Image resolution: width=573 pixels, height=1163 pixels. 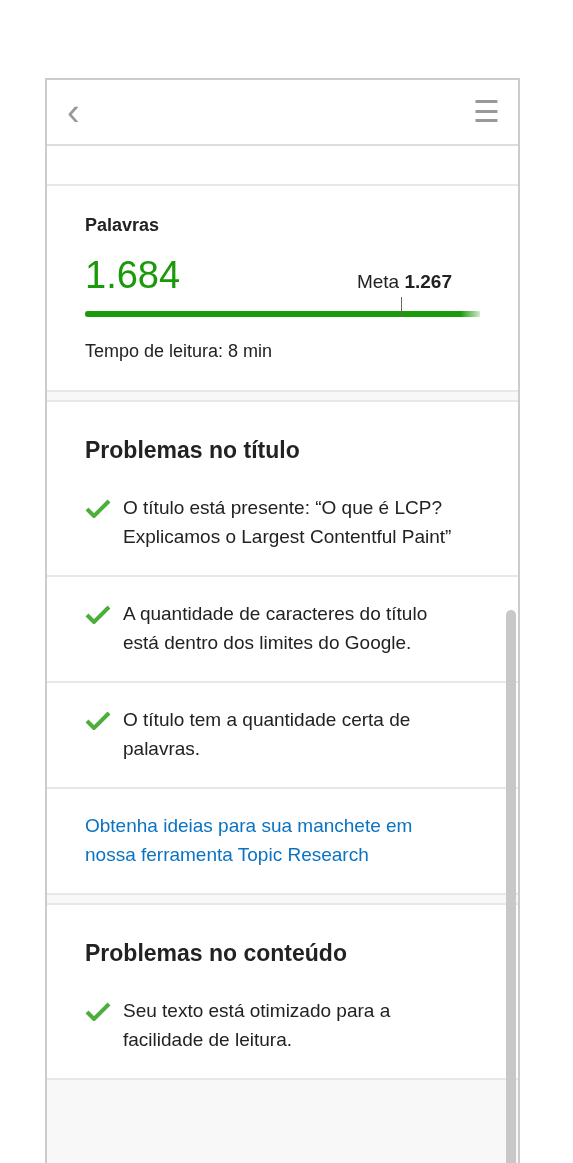 What do you see at coordinates (404, 282) in the screenshot?
I see `word-goal: Meta 1.267` at bounding box center [404, 282].